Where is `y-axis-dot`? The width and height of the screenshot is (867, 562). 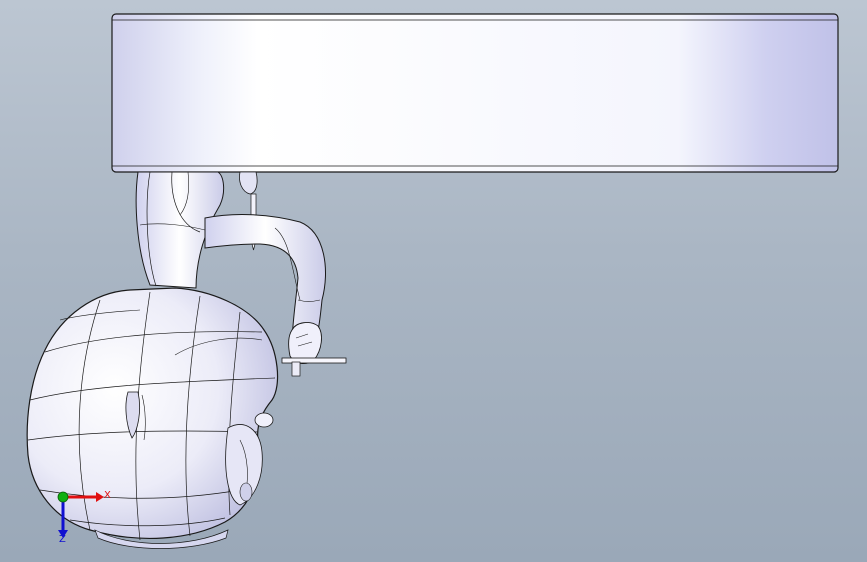
y-axis-dot is located at coordinates (63, 497).